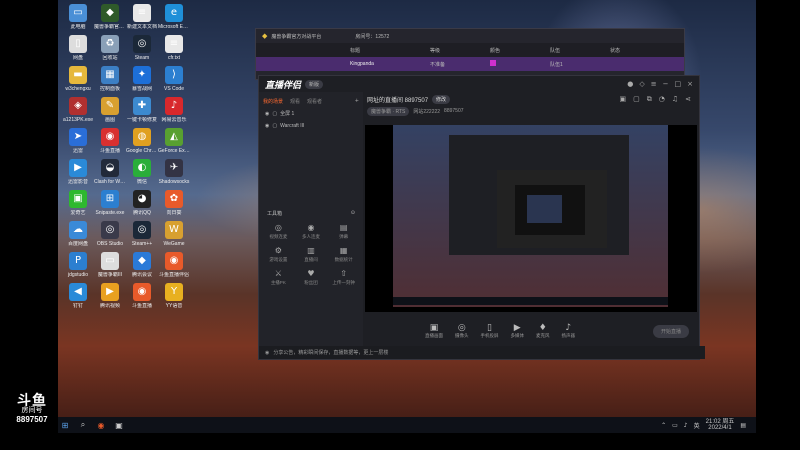  What do you see at coordinates (78, 110) in the screenshot?
I see `desktop-icon: ◈ a1213PK.exe` at bounding box center [78, 110].